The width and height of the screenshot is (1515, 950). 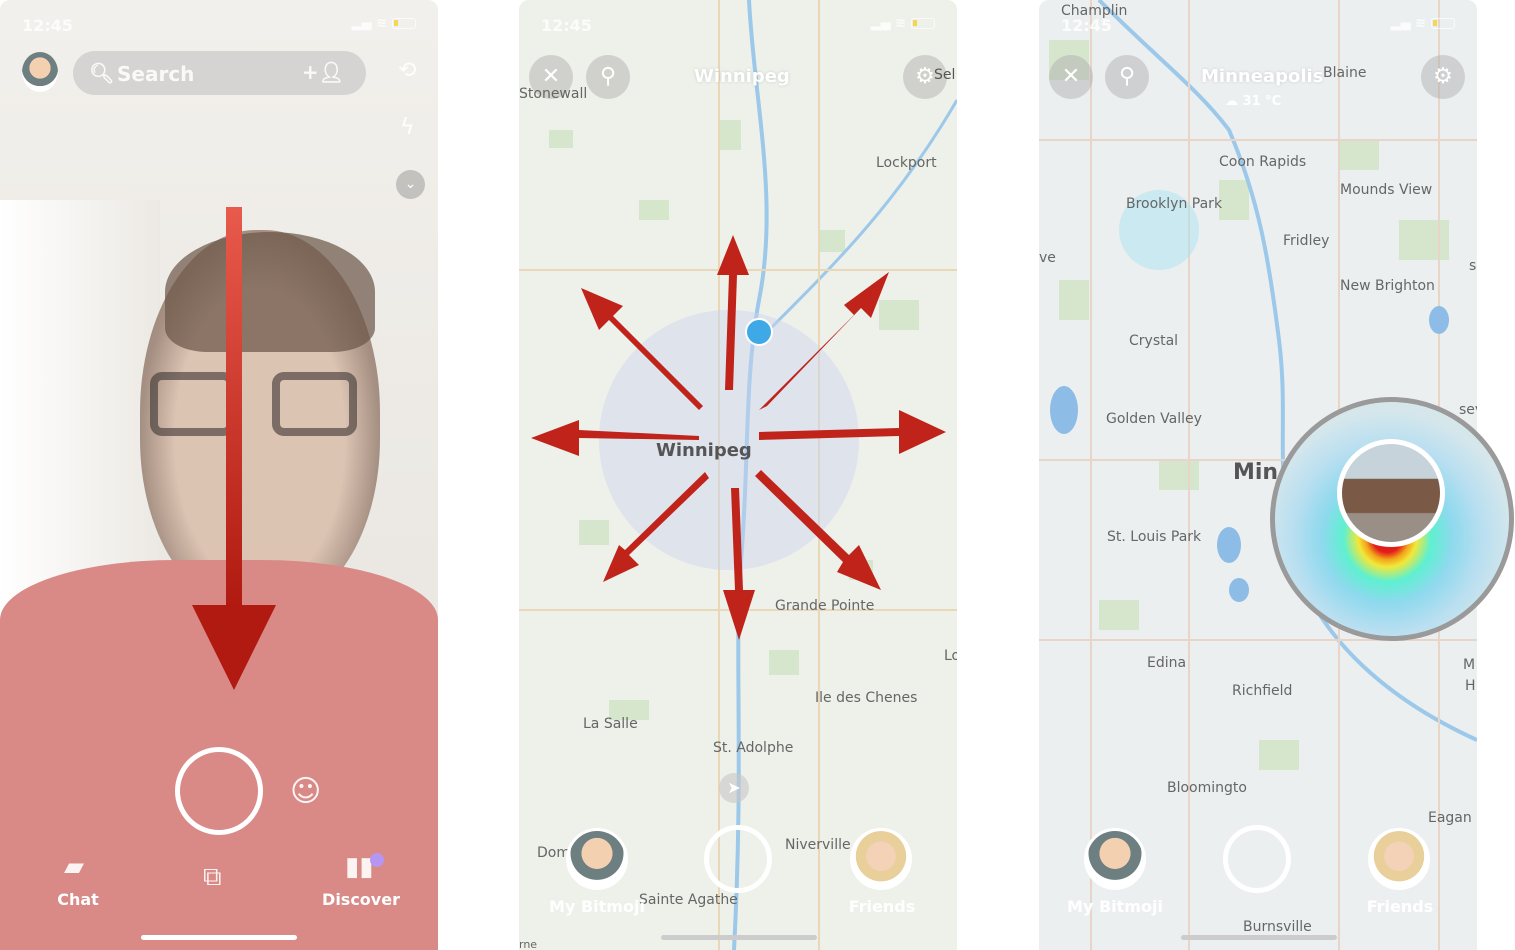 What do you see at coordinates (1167, 663) in the screenshot?
I see `map-label-edina: Edina` at bounding box center [1167, 663].